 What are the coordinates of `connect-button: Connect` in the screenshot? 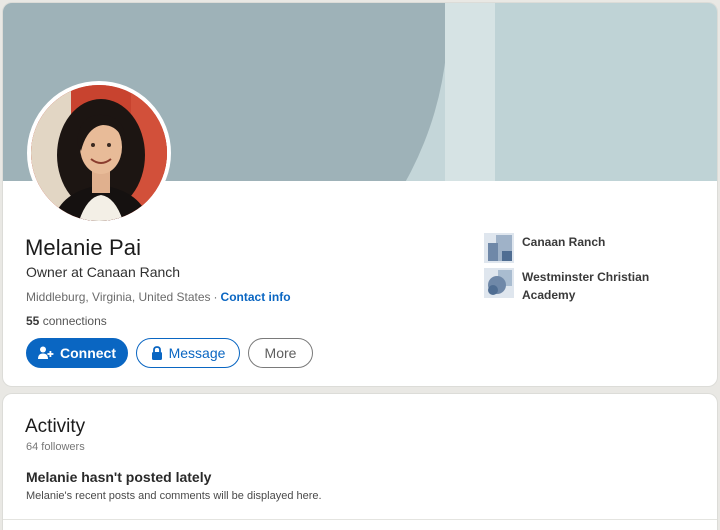 It's located at (77, 353).